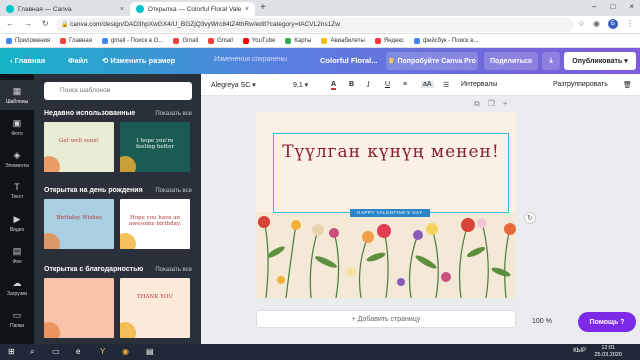 The height and width of the screenshot is (360, 640). What do you see at coordinates (17, 315) in the screenshot?
I see `rail-icon: ▭` at bounding box center [17, 315].